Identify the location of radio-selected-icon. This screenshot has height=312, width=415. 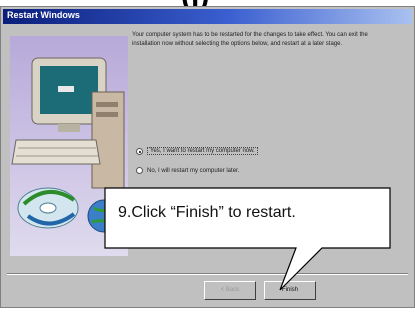
(139, 151).